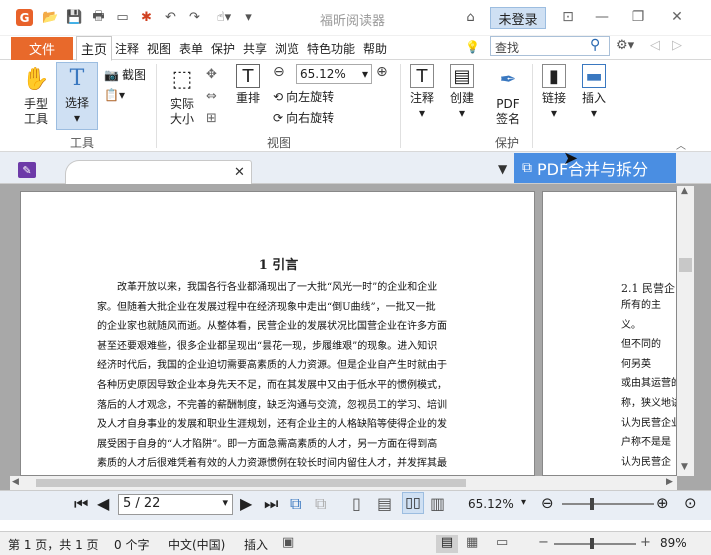  I want to click on horizontal-scrollbar: ◀ ▶, so click(343, 483).